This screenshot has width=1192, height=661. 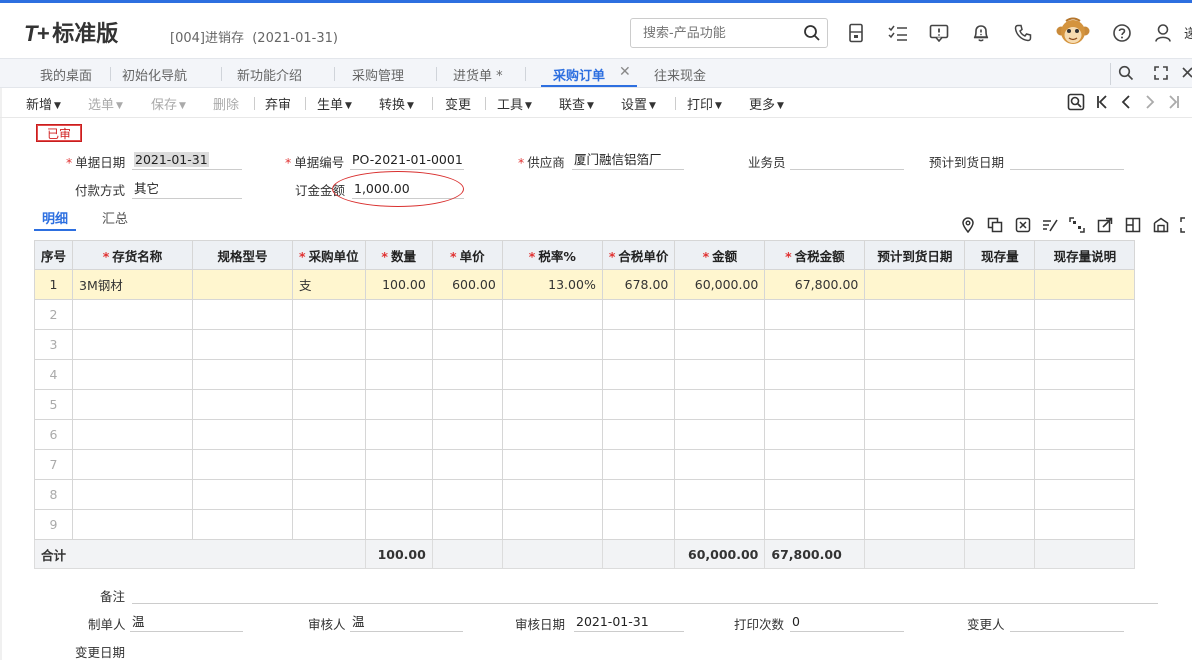 I want to click on code-field: PO-2021-01-0001, so click(x=407, y=160).